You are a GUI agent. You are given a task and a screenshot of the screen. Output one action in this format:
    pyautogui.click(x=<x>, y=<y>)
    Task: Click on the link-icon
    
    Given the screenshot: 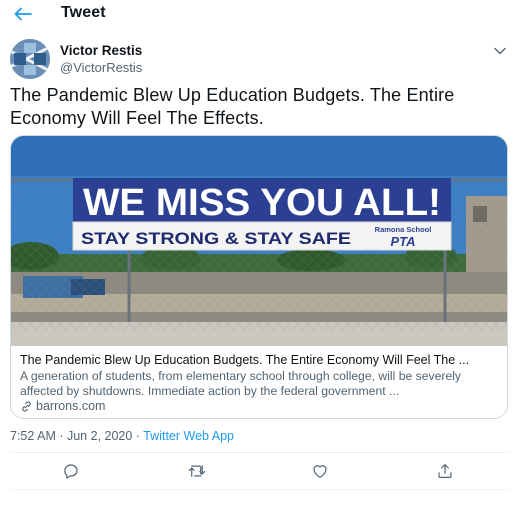 What is the action you would take?
    pyautogui.click(x=26, y=406)
    